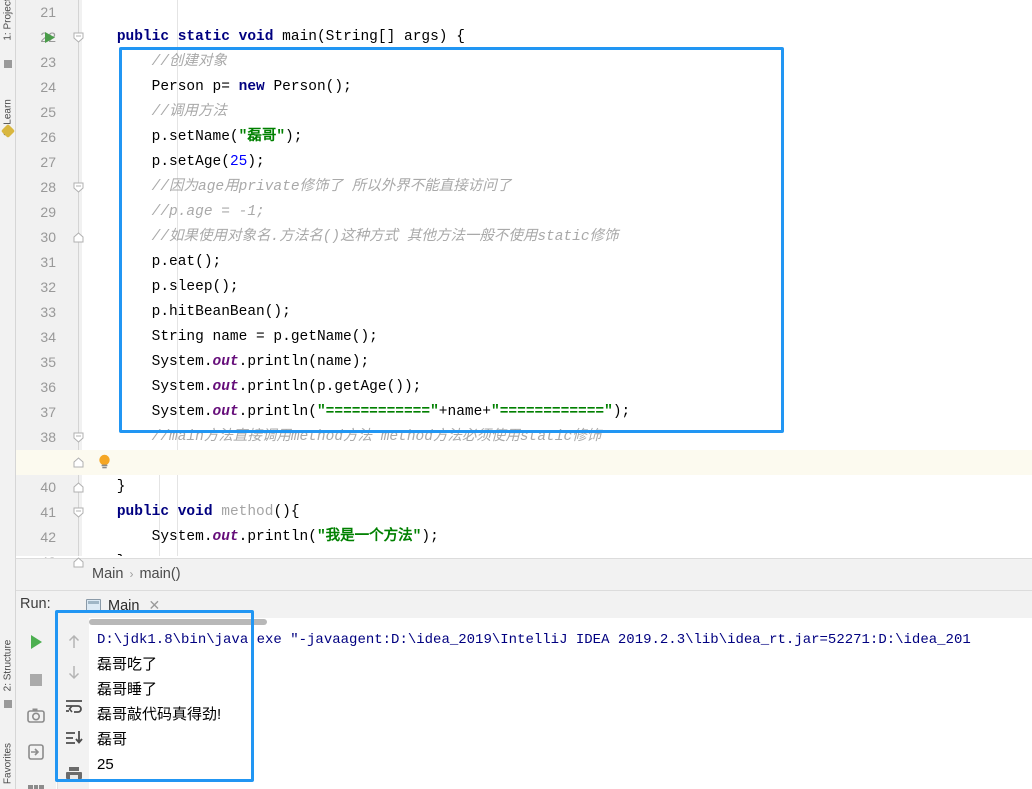 This screenshot has height=789, width=1032. Describe the element at coordinates (230, 337) in the screenshot. I see `code-token: String name = p.getName();` at that location.